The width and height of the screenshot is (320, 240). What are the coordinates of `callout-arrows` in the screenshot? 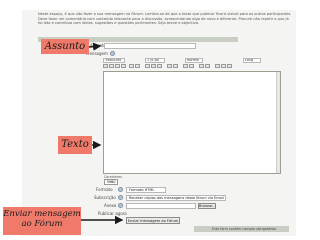 It's located at (102, 133).